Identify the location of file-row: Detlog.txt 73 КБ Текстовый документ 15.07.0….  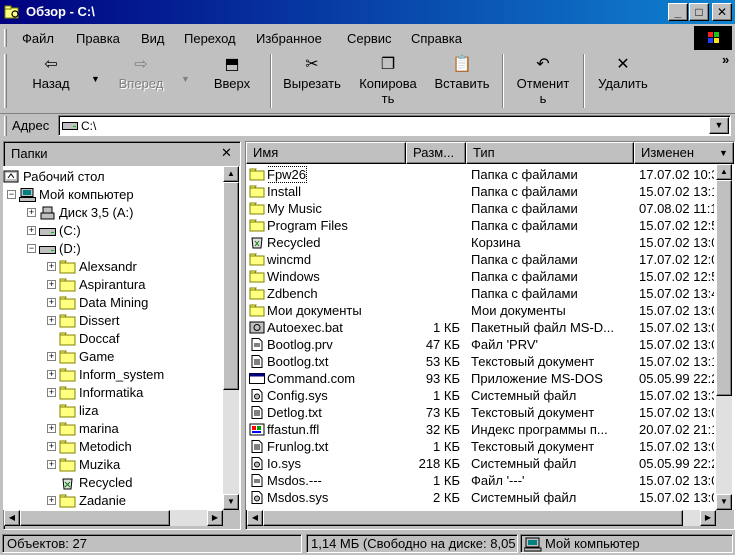
(490, 412).